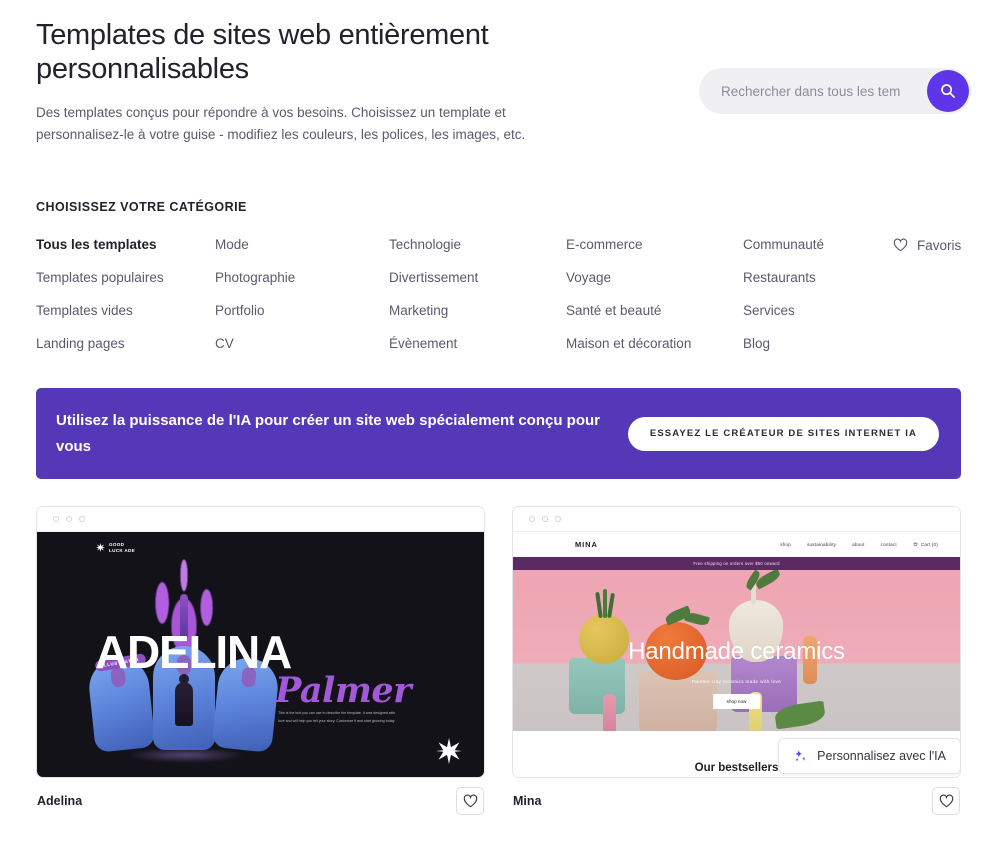 The width and height of the screenshot is (1007, 841). I want to click on mina-cart-label: Cart (0), so click(929, 544).